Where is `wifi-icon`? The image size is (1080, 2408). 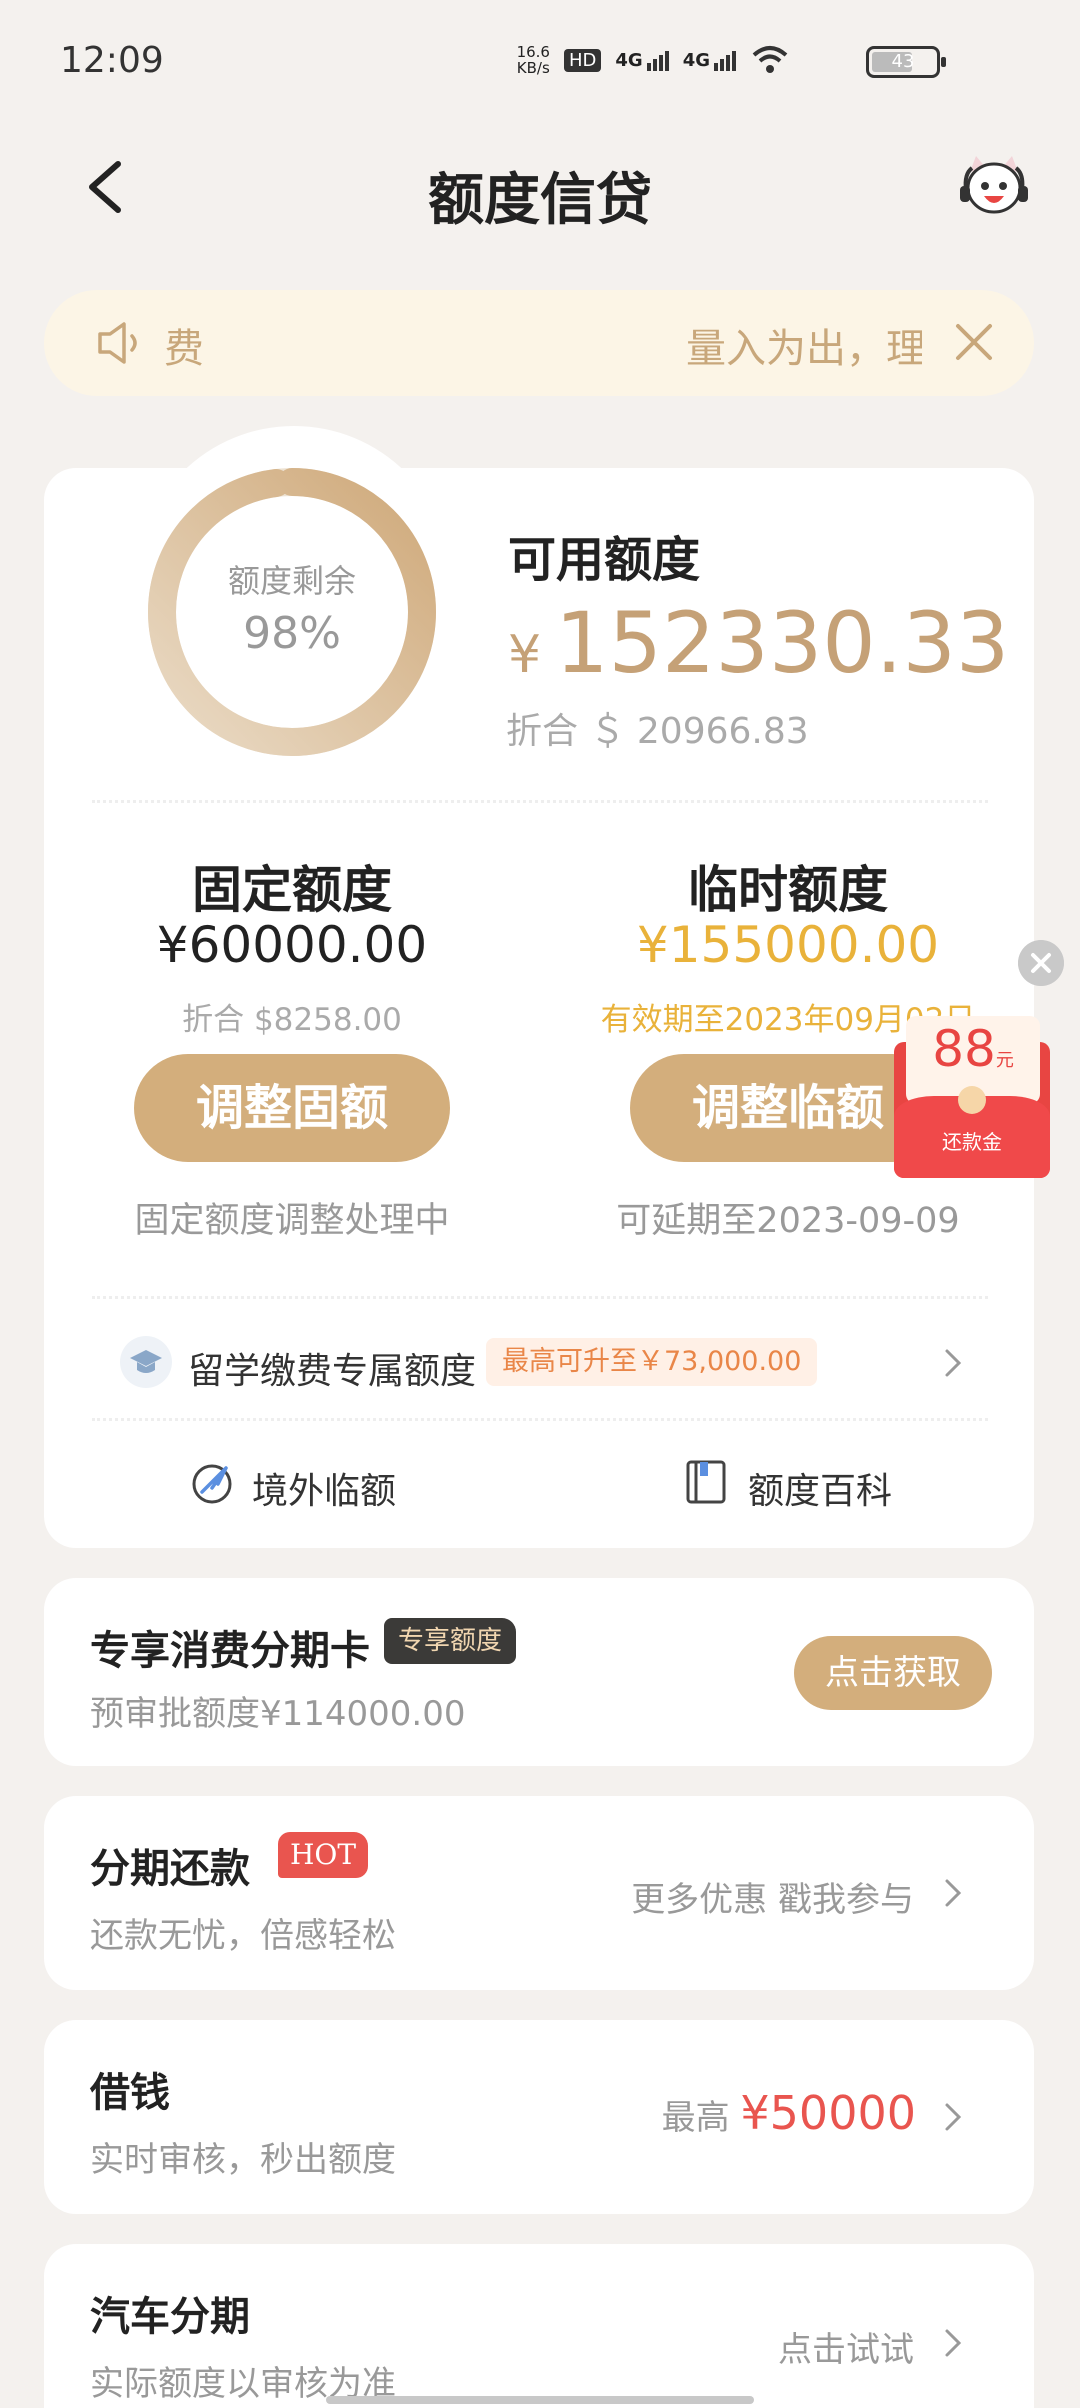
wifi-icon is located at coordinates (770, 59).